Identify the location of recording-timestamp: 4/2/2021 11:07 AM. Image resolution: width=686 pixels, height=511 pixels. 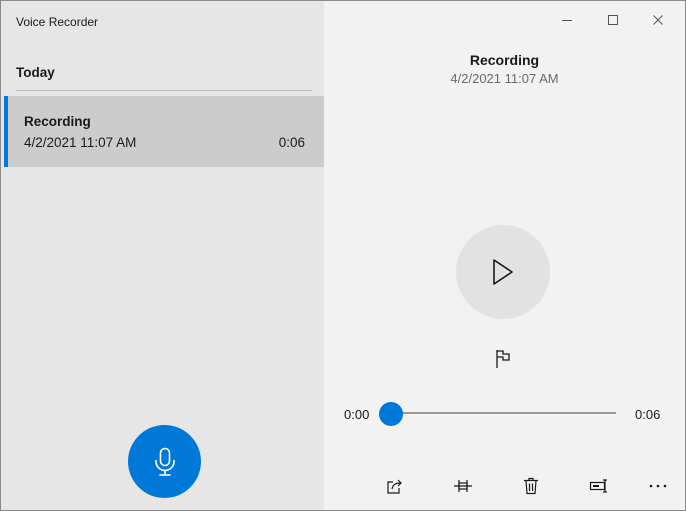
(504, 78).